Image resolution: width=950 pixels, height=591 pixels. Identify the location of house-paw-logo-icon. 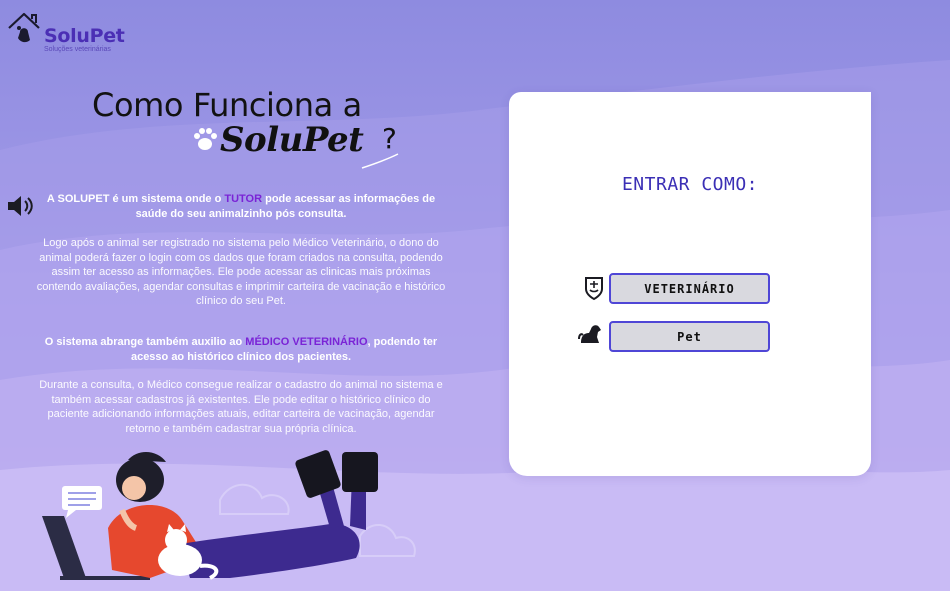
(24, 27).